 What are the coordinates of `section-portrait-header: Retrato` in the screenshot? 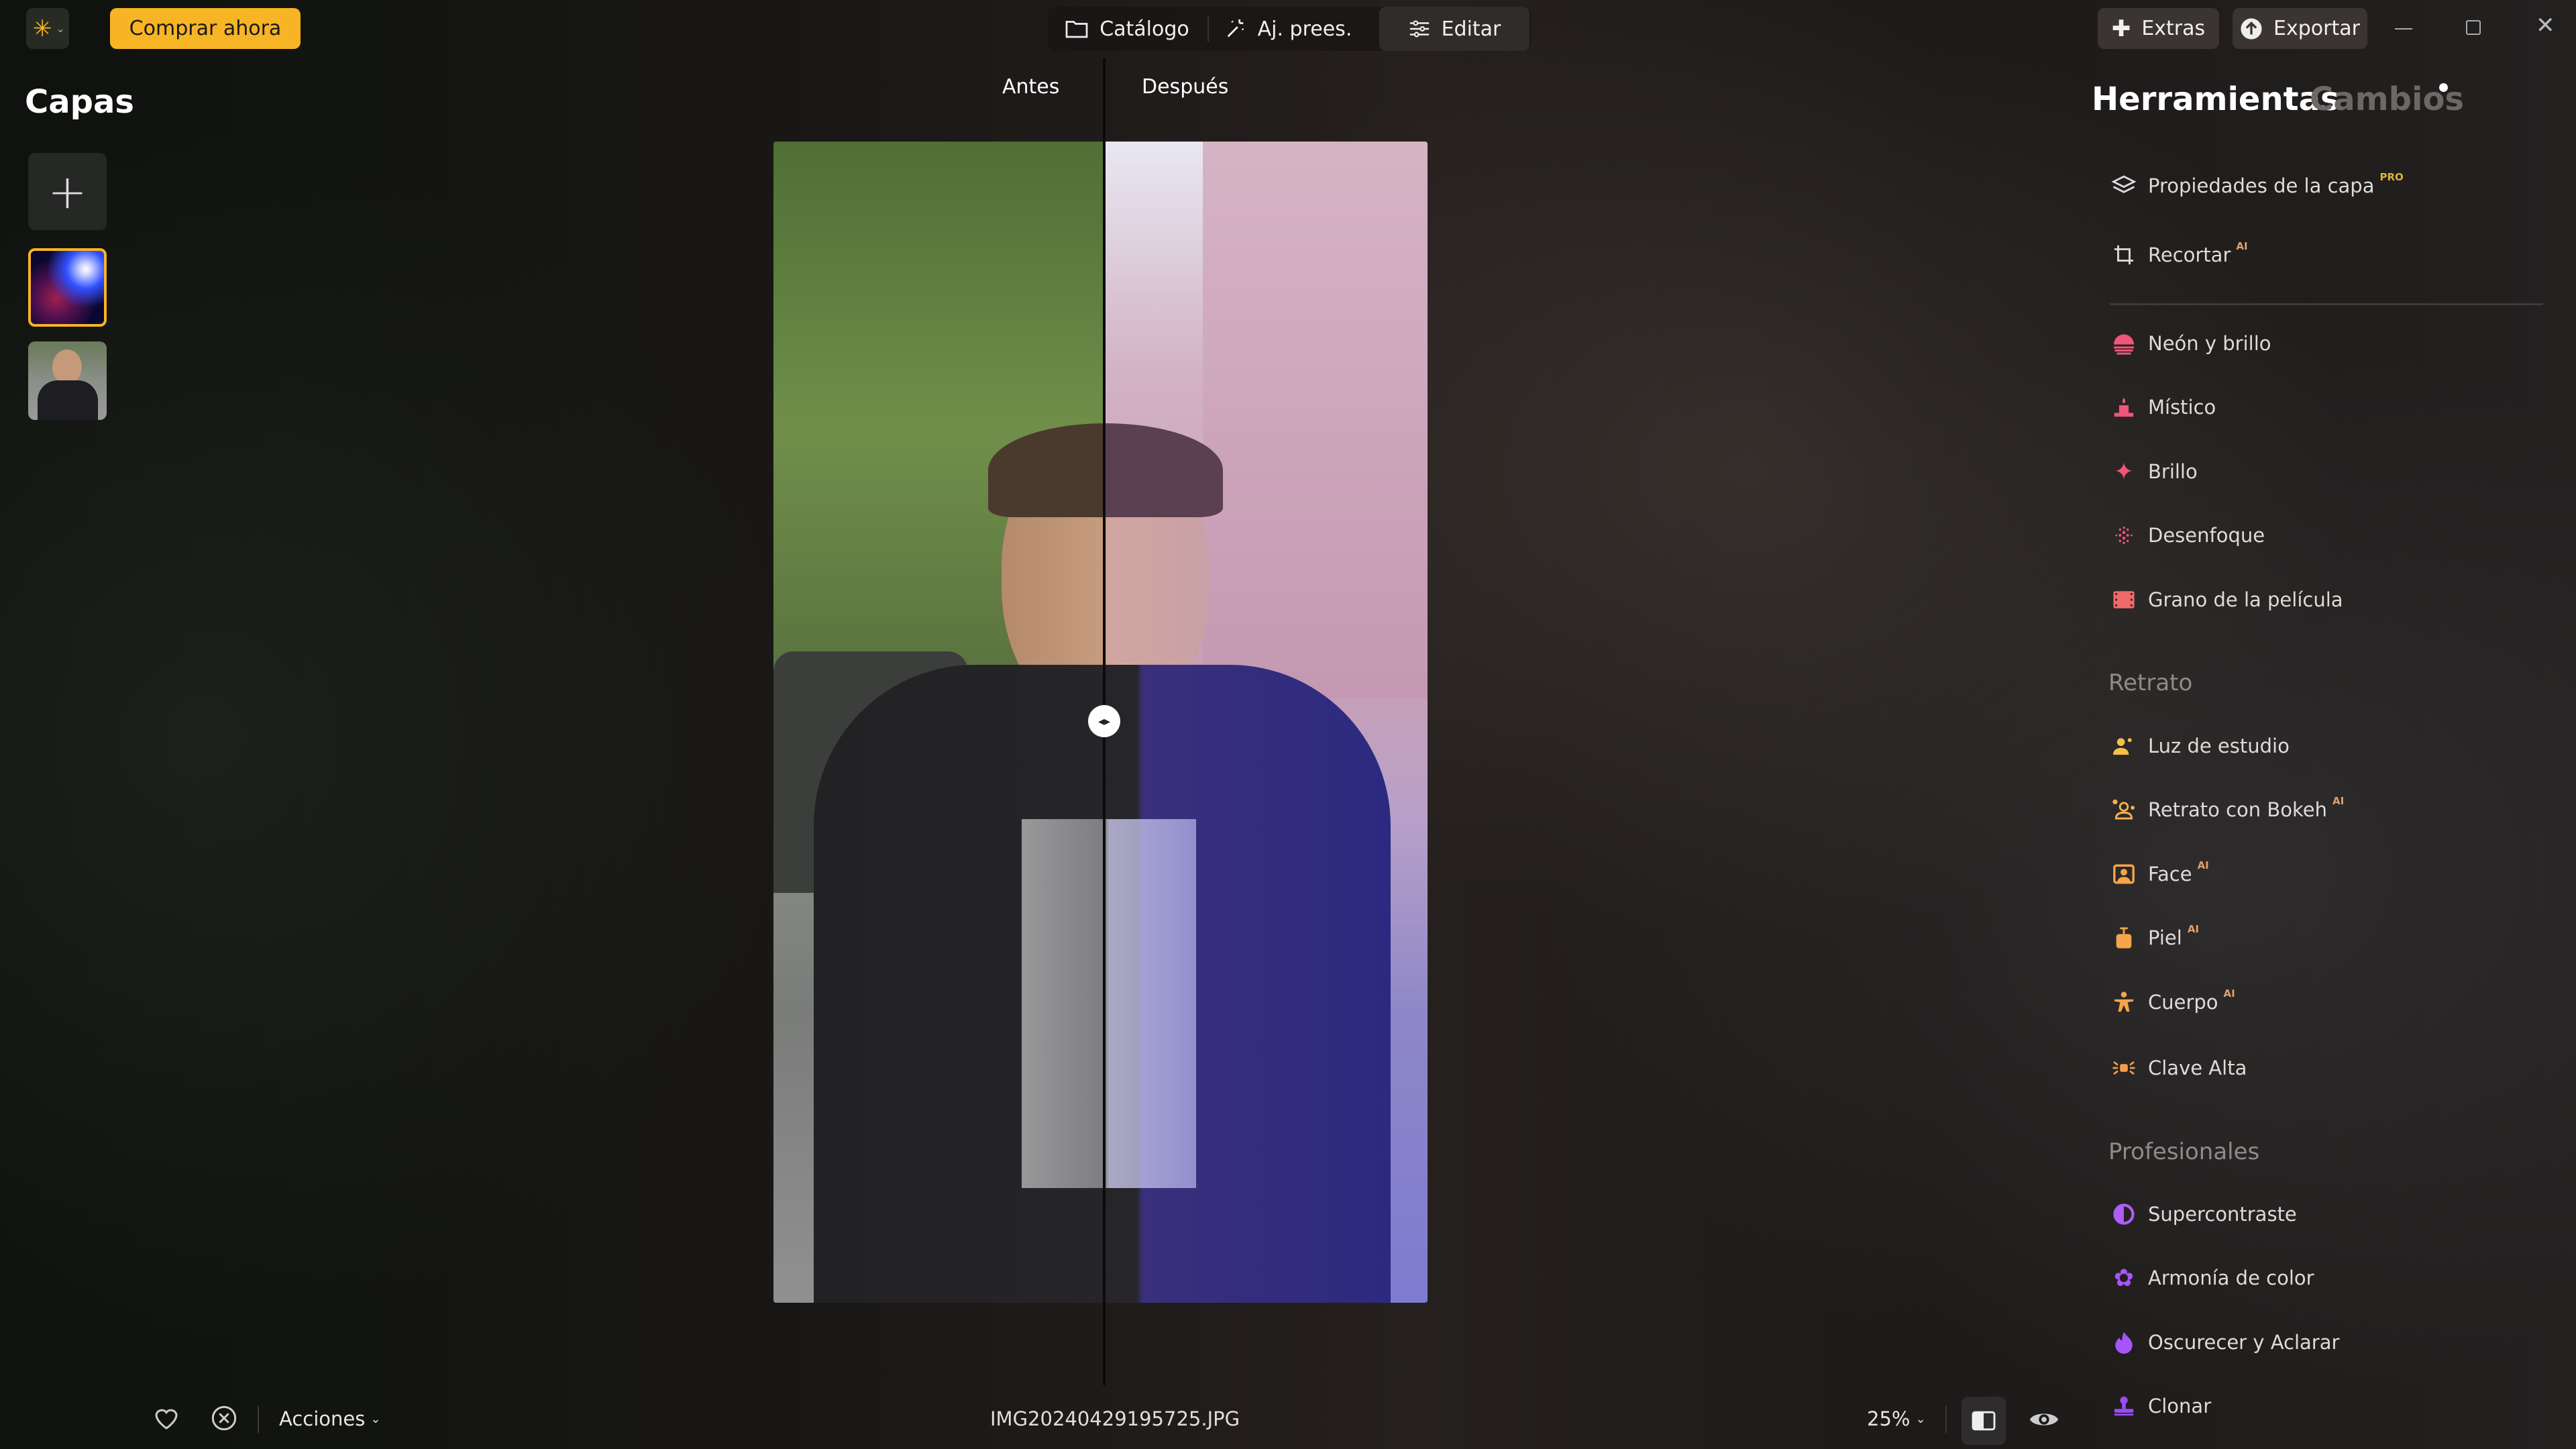 It's located at (2150, 682).